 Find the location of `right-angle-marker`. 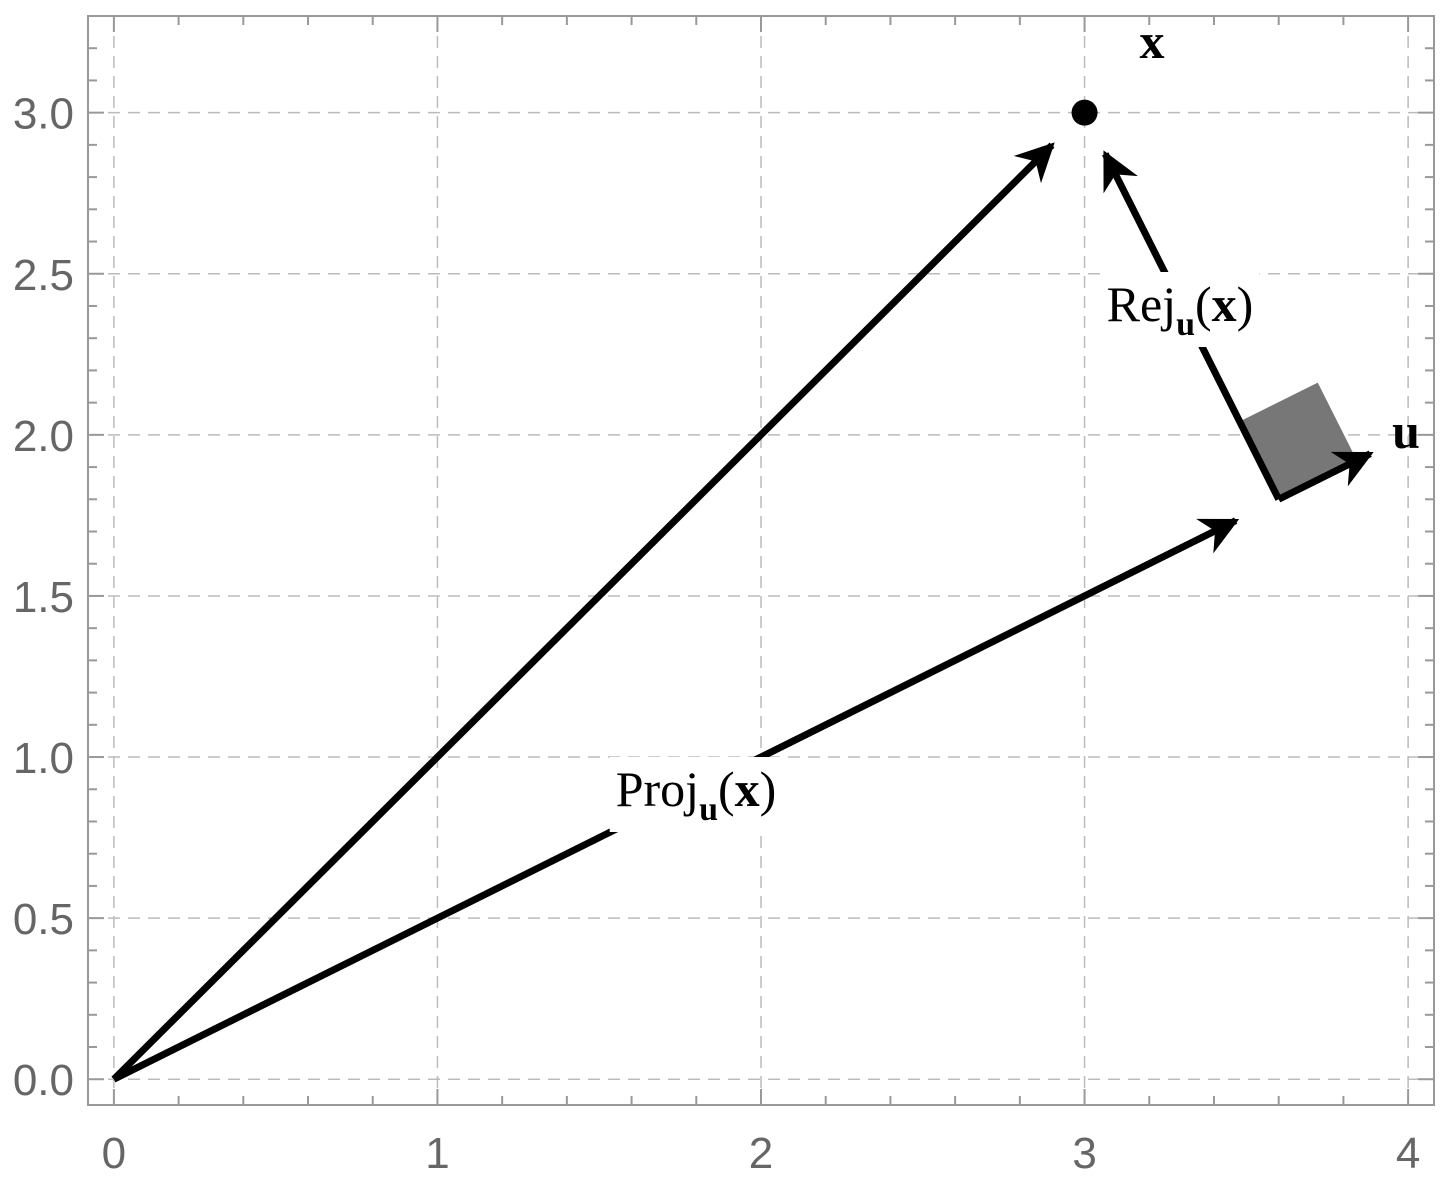

right-angle-marker is located at coordinates (1298, 441).